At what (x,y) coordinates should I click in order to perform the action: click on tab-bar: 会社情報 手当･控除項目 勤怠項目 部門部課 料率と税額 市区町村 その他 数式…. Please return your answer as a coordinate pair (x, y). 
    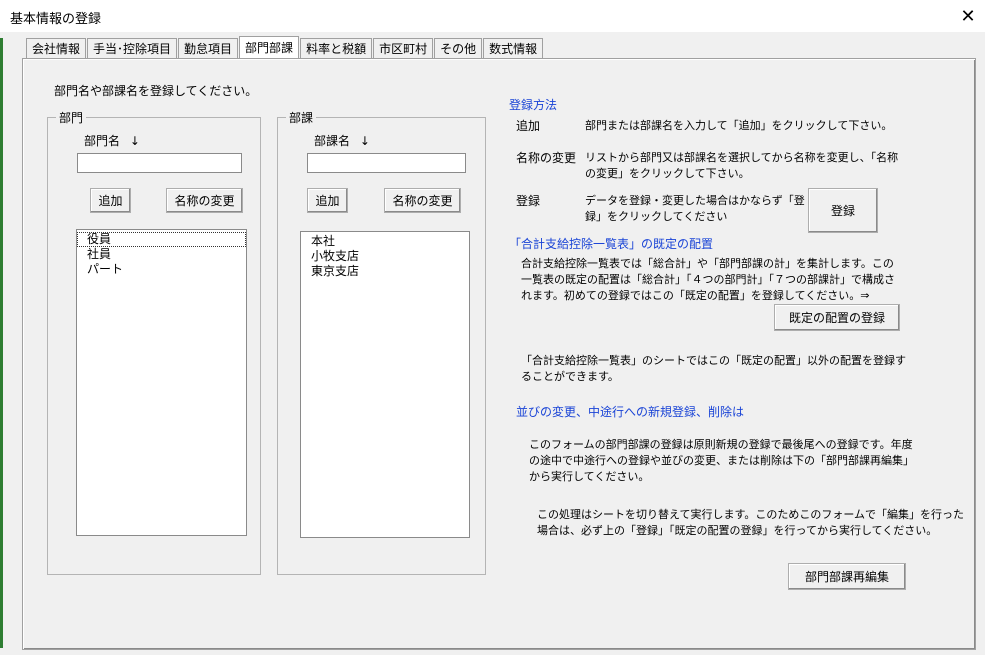
    Looking at the image, I should click on (285, 47).